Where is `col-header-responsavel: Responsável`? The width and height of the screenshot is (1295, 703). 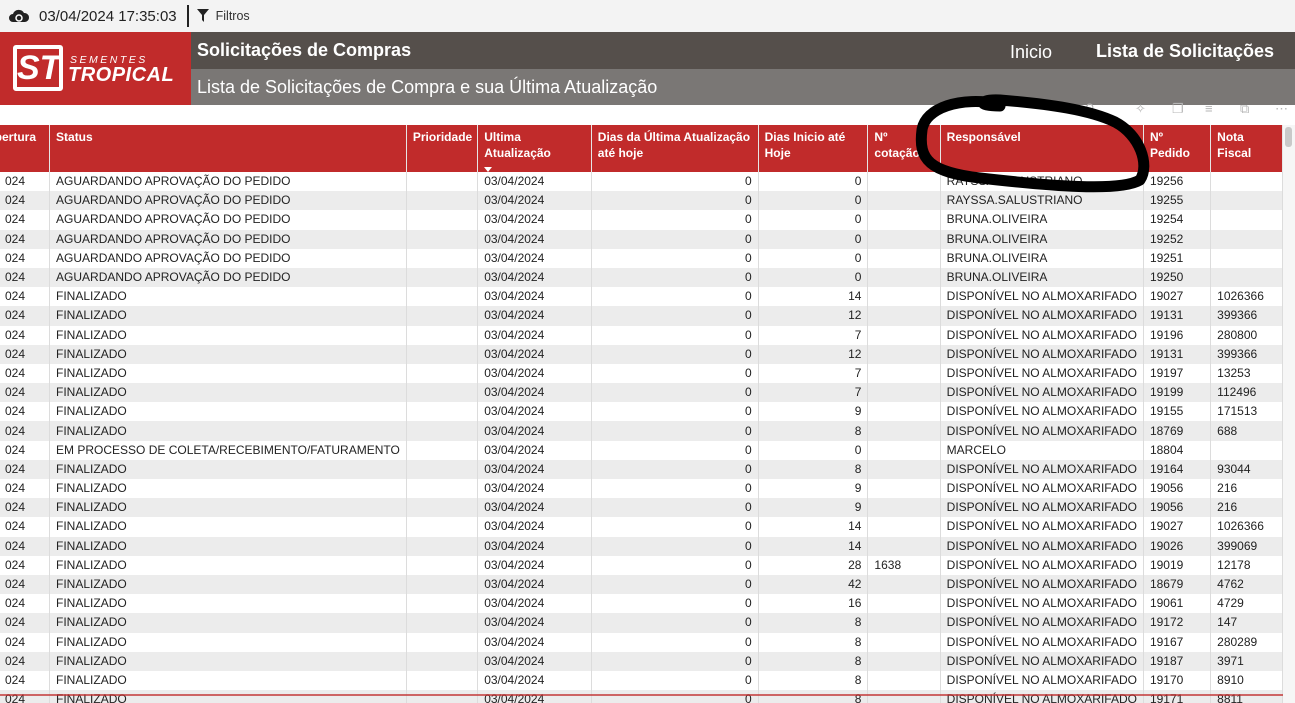
col-header-responsavel: Responsável is located at coordinates (1042, 148).